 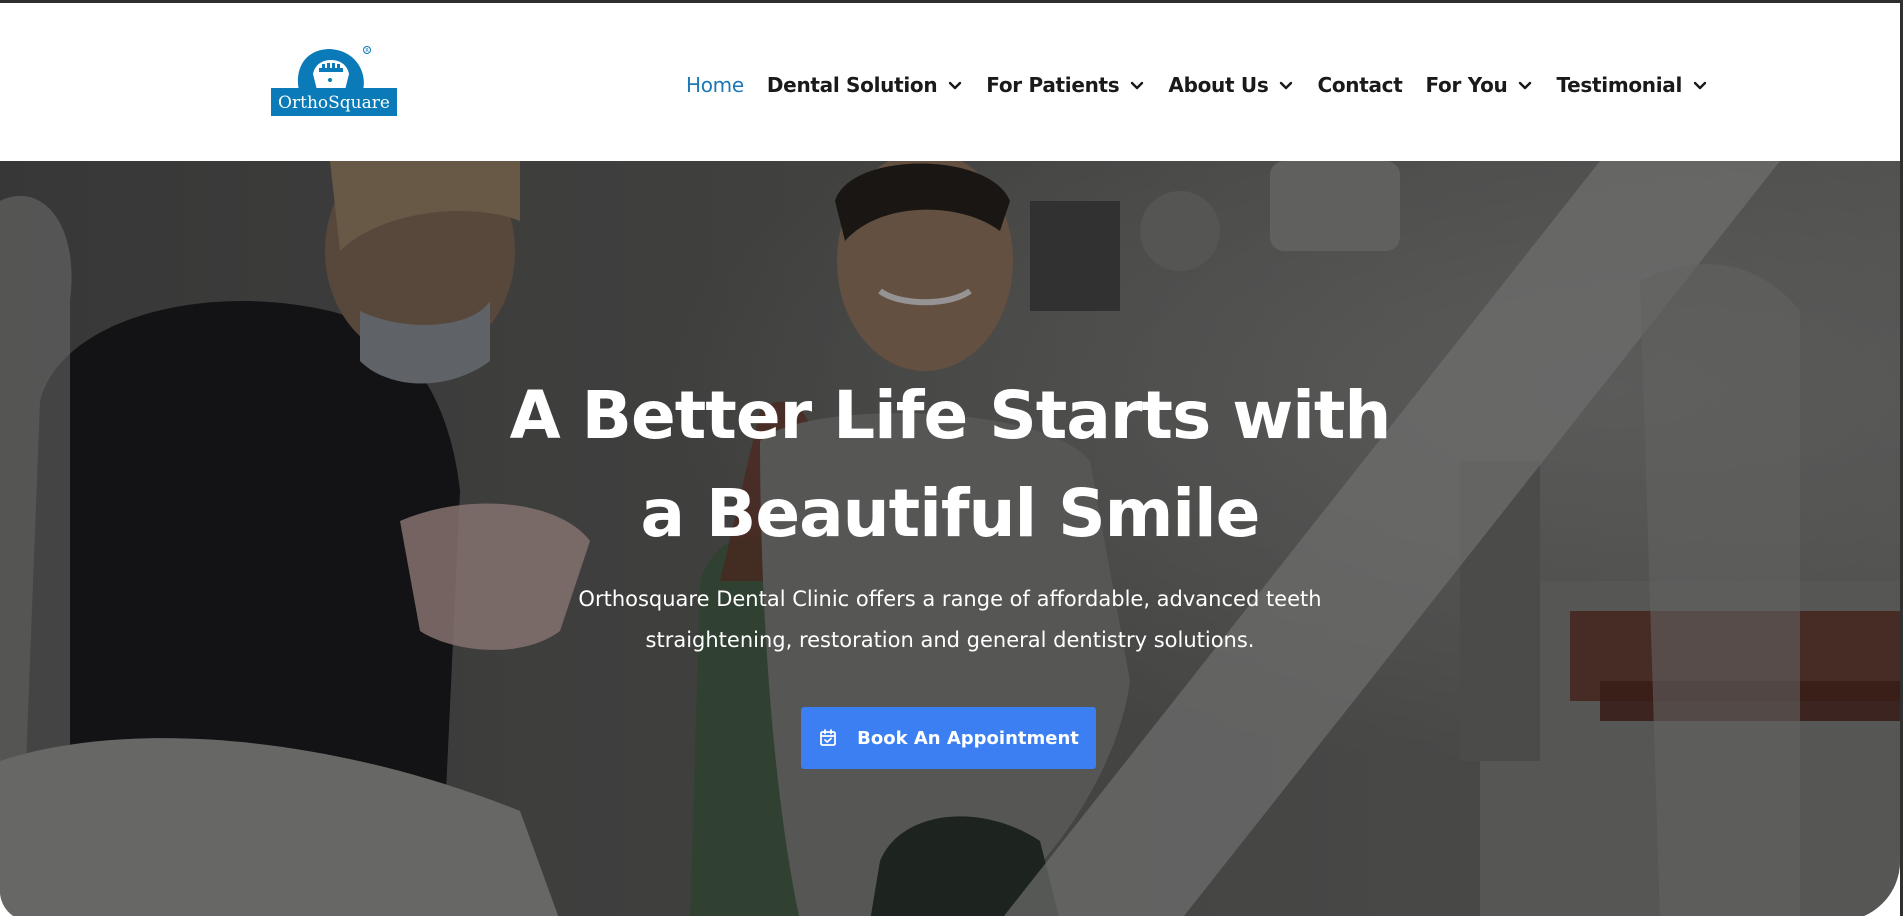 What do you see at coordinates (950, 415) in the screenshot?
I see `hero-title-line-1: A Better Life Starts with` at bounding box center [950, 415].